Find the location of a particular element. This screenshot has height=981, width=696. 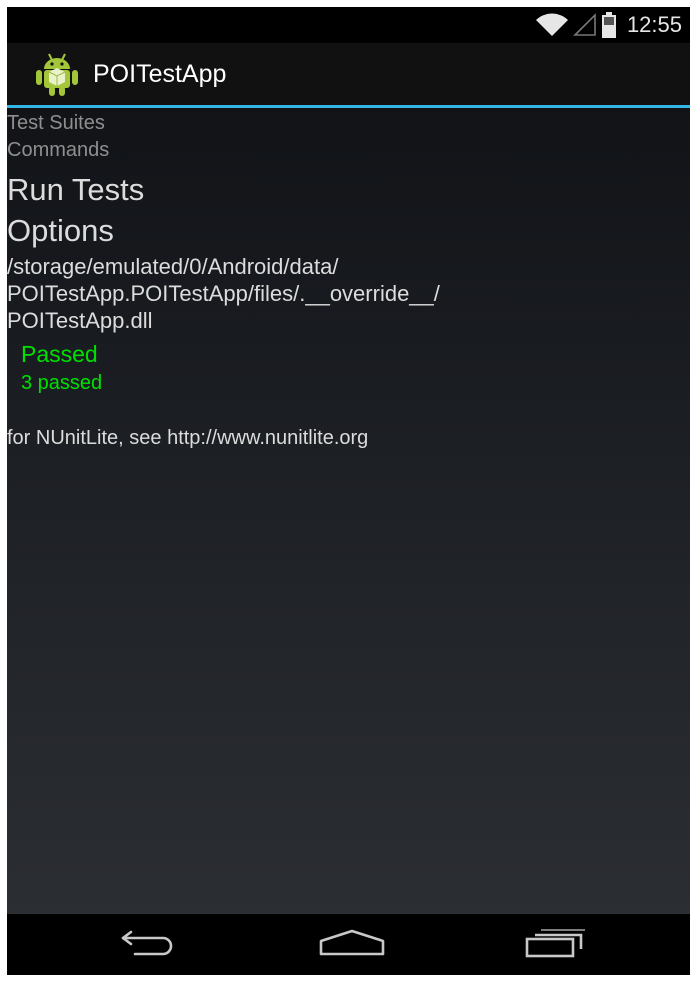

run-tests-button: Run Tests is located at coordinates (348, 189).